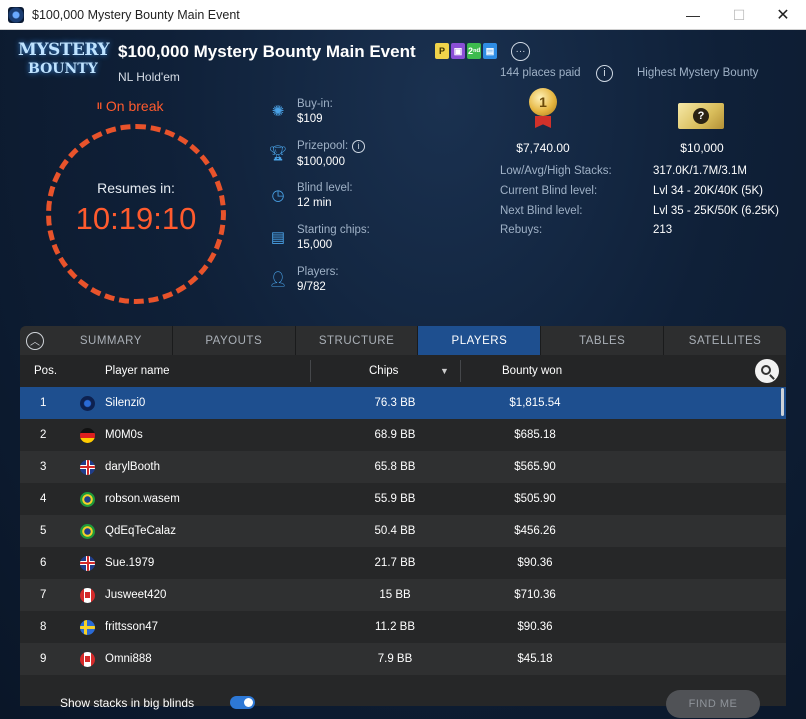 The height and width of the screenshot is (719, 806). I want to click on event-badges: P ▣ 2ⁿᵈ ▤, so click(466, 51).